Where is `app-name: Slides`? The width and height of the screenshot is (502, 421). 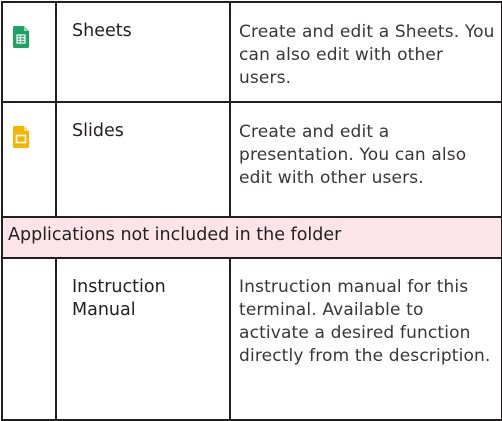
app-name: Slides is located at coordinates (98, 131).